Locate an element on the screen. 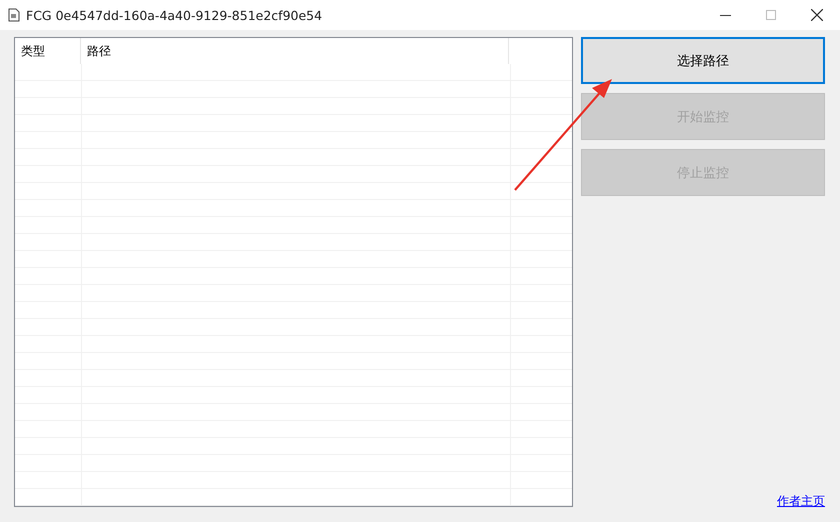  action-button: 选择路径 is located at coordinates (703, 60).